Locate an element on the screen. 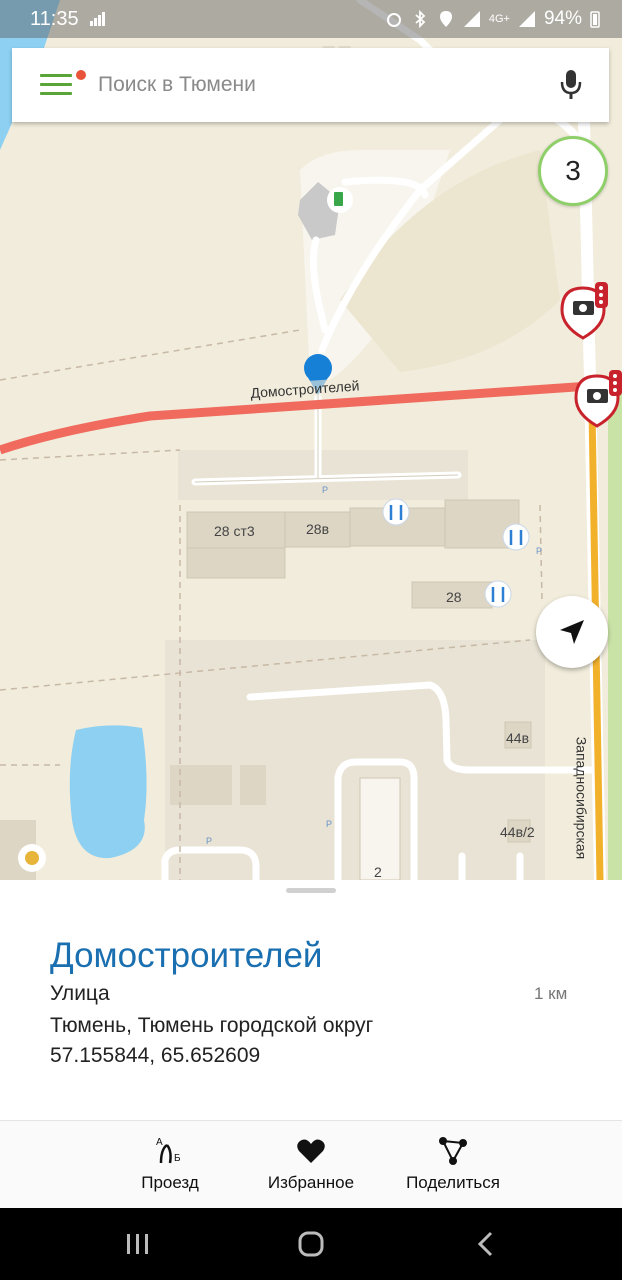  microphone-icon is located at coordinates (571, 84).